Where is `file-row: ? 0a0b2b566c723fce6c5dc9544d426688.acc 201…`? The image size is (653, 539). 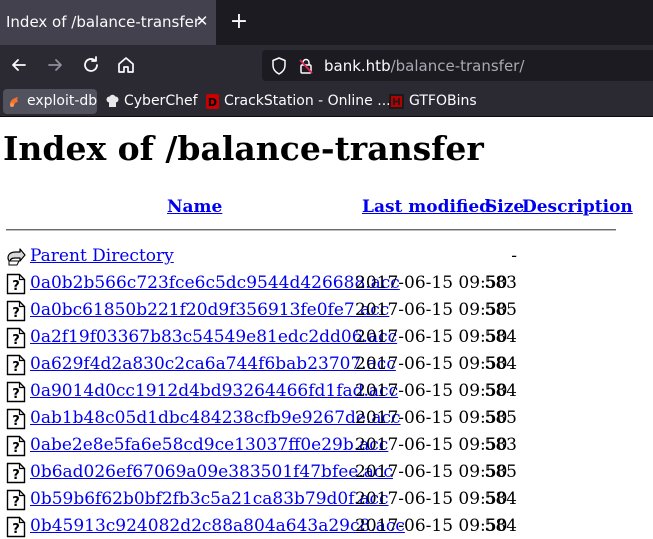
file-row: ? 0a0b2b566c723fce6c5dc9544d426688.acc 201… is located at coordinates (326, 283).